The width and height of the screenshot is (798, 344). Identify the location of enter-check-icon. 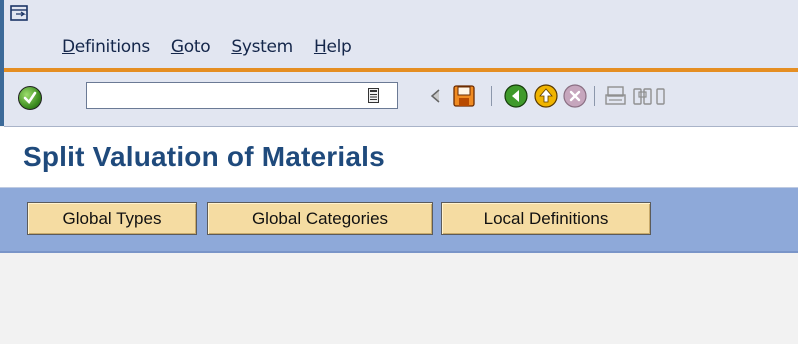
(30, 98).